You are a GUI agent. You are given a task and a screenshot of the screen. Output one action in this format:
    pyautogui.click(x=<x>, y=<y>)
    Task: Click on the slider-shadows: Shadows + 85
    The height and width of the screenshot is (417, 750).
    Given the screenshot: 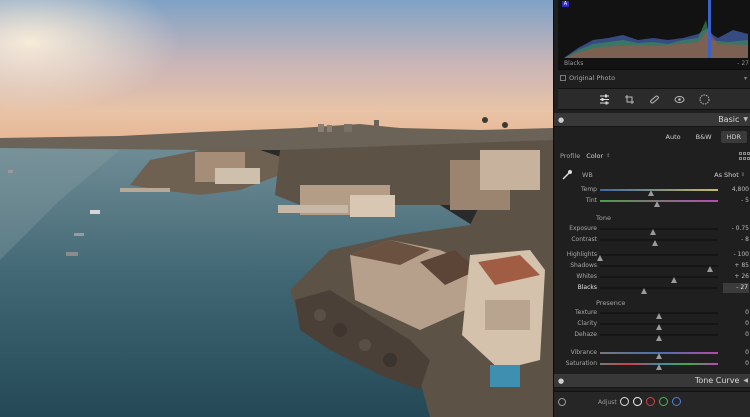 What is the action you would take?
    pyautogui.click(x=654, y=266)
    